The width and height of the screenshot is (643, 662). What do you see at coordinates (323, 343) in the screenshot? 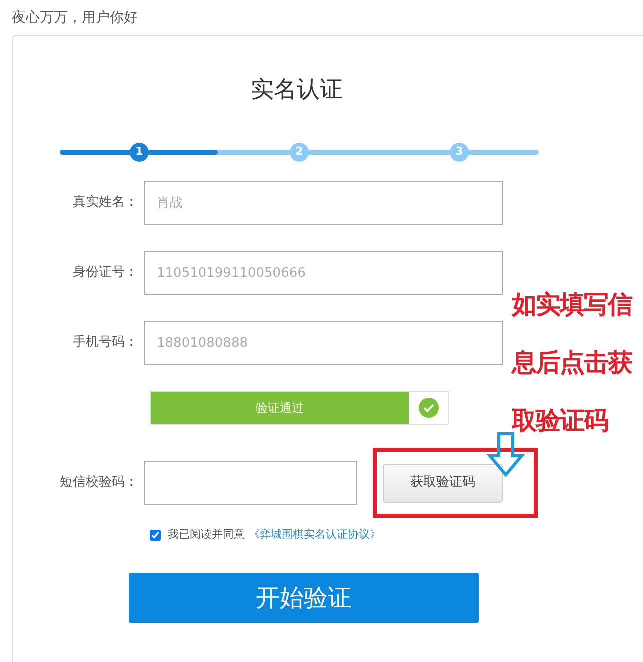
I see `input-field: 18801080888` at bounding box center [323, 343].